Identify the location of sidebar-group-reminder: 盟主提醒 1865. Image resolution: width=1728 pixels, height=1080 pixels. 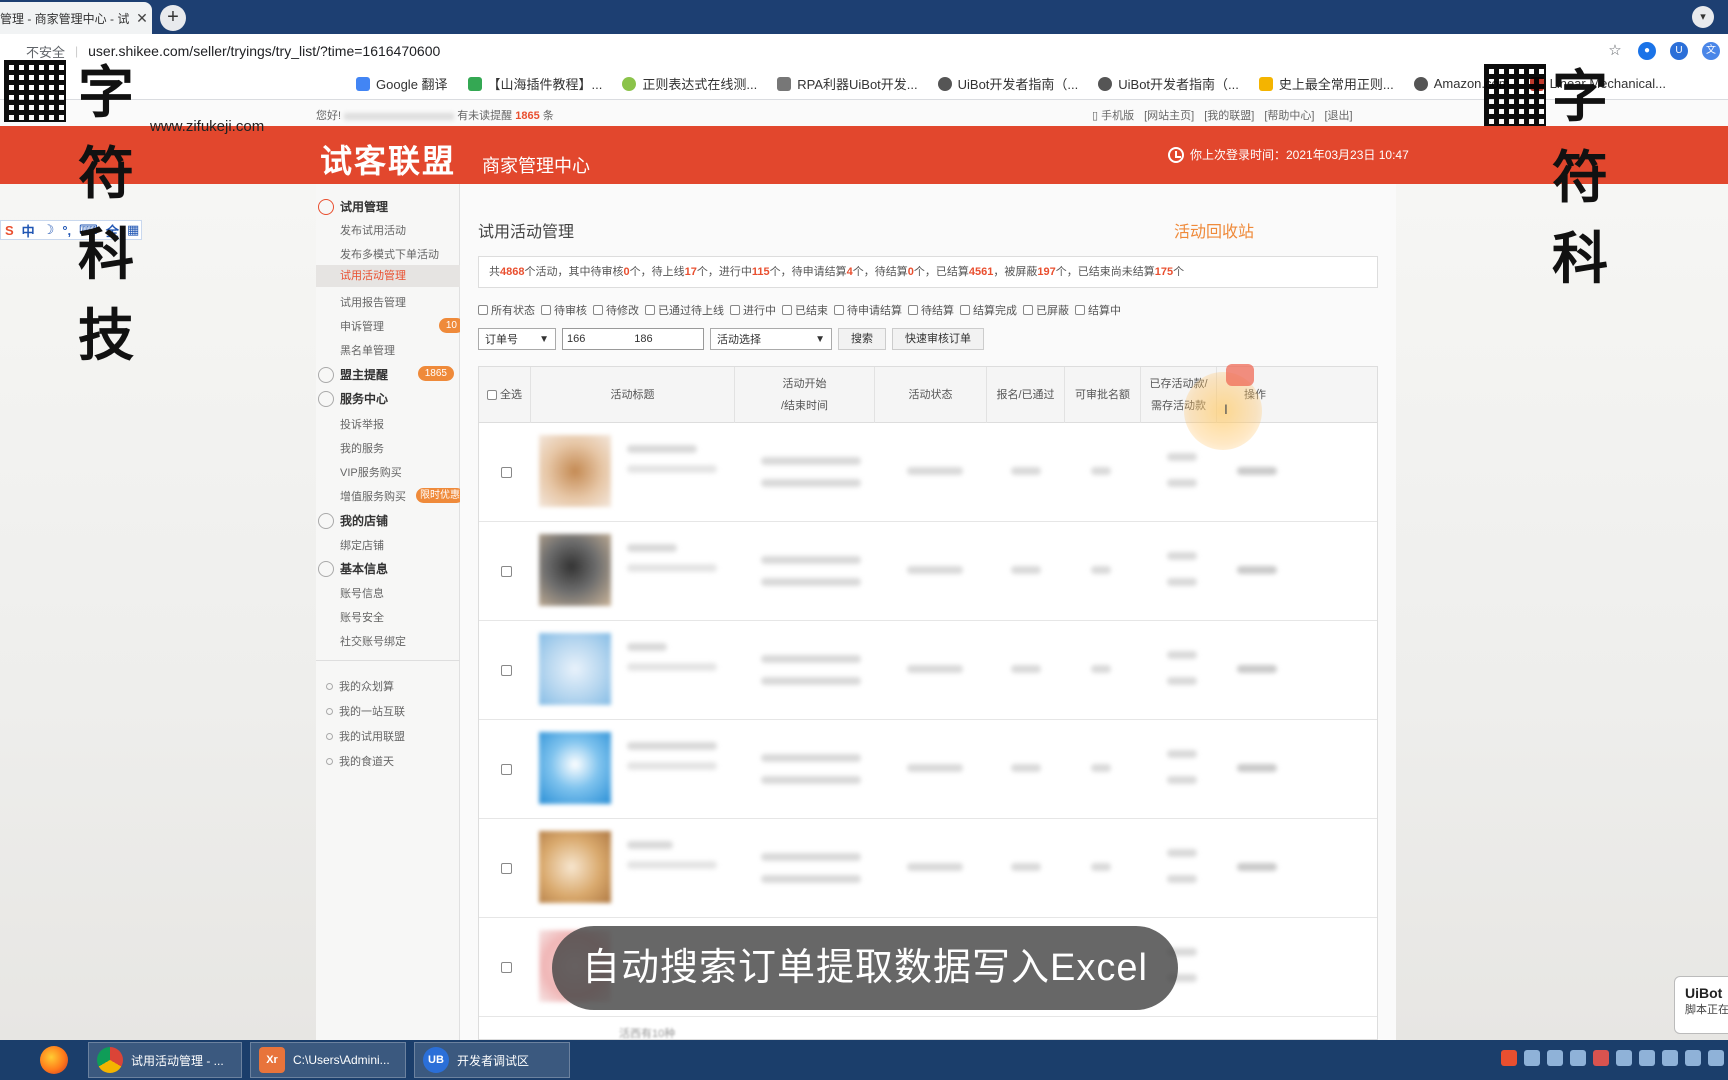
(388, 374).